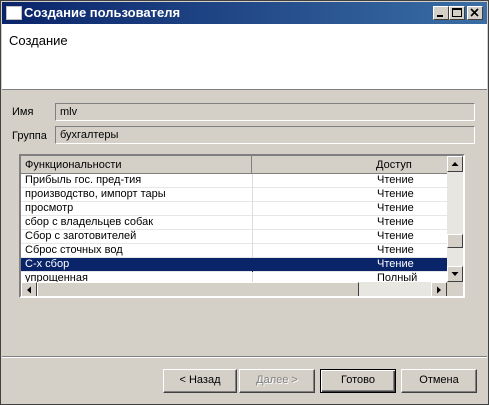  What do you see at coordinates (136, 165) in the screenshot?
I see `column-header-functionality: Функциональности` at bounding box center [136, 165].